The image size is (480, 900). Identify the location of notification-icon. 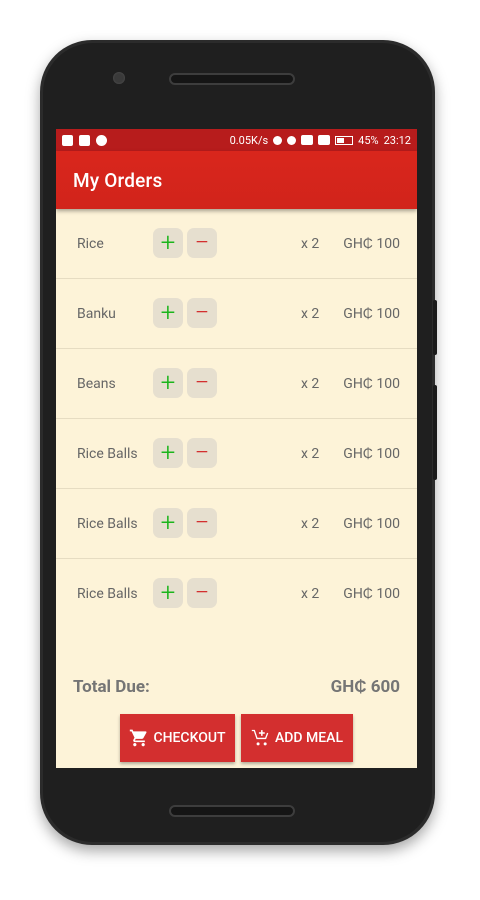
(278, 140).